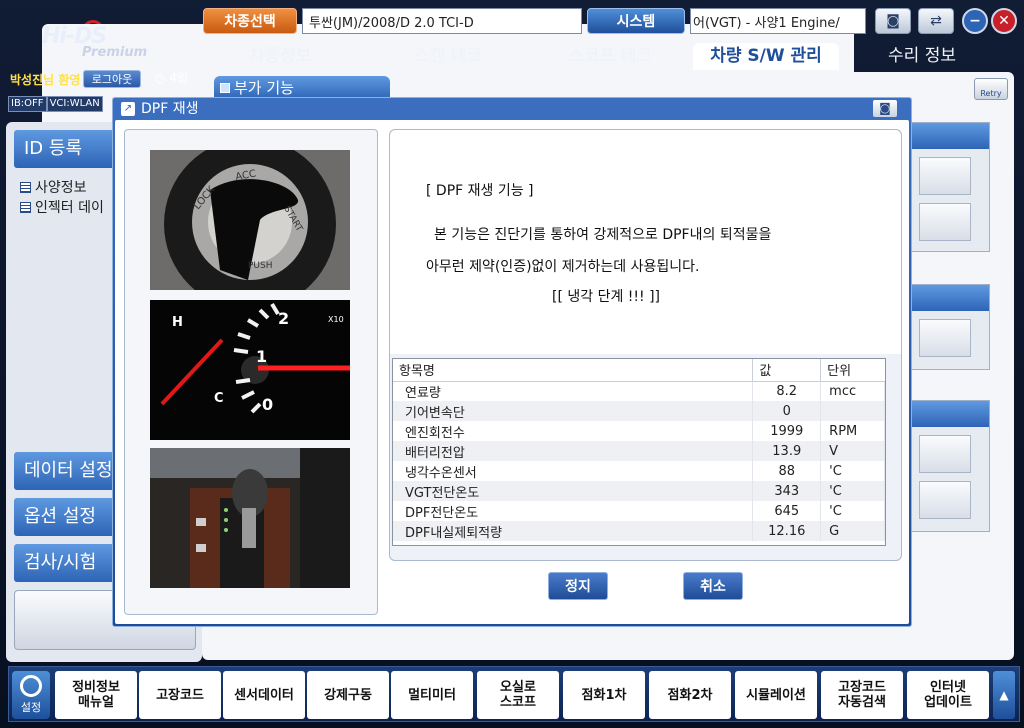  What do you see at coordinates (778, 21) in the screenshot?
I see `spec-field: 어(VGT) - 사양1 Engine/` at bounding box center [778, 21].